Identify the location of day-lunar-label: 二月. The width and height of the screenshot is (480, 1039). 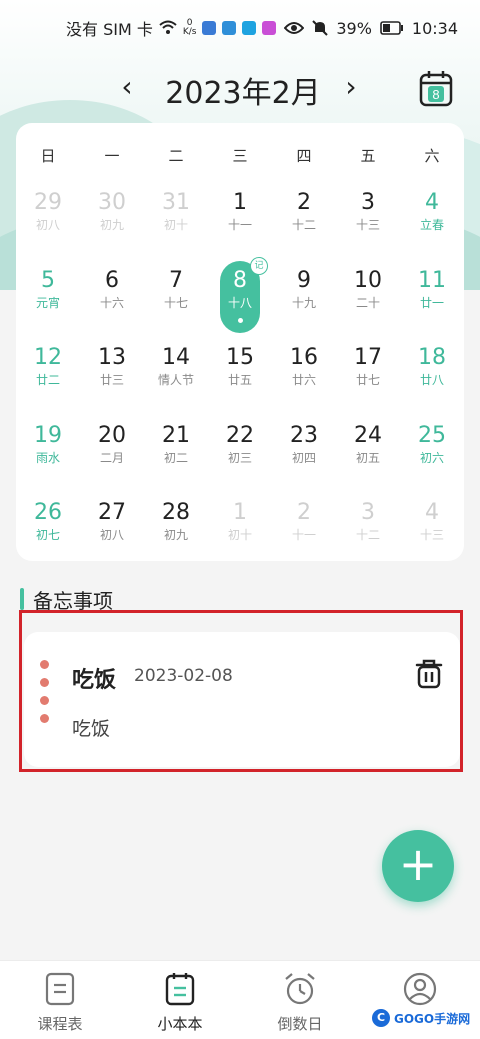
(111, 457).